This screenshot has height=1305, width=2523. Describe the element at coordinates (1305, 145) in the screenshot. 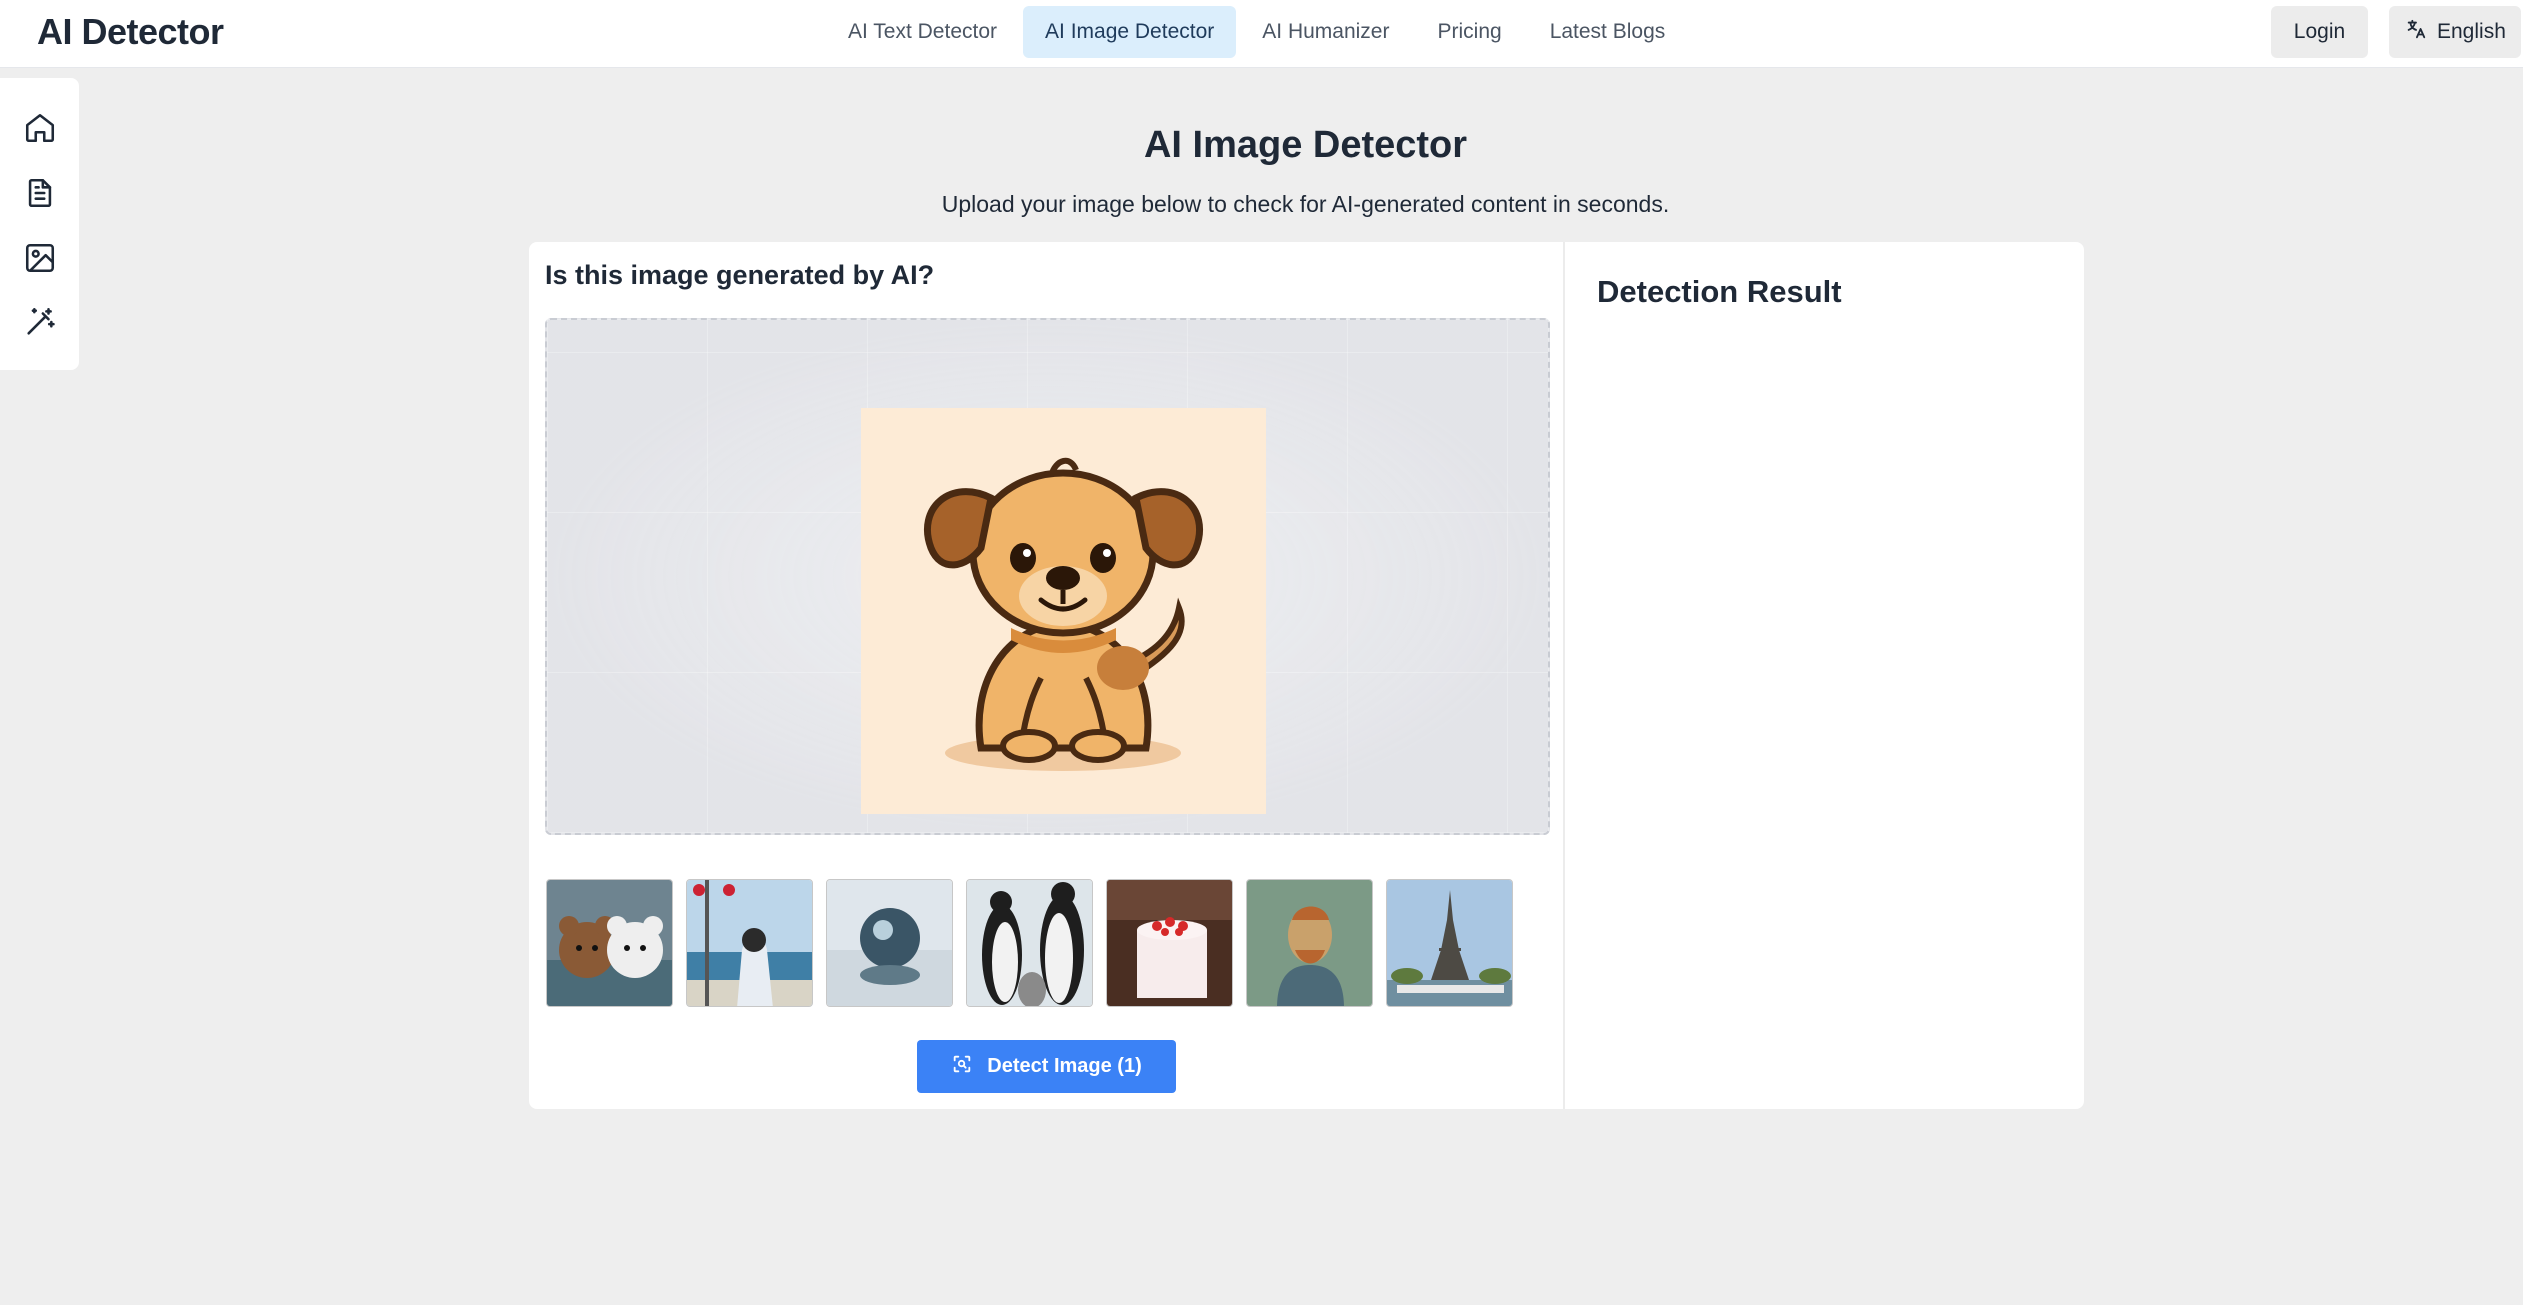

I see `page-title: AI Image Detector` at that location.